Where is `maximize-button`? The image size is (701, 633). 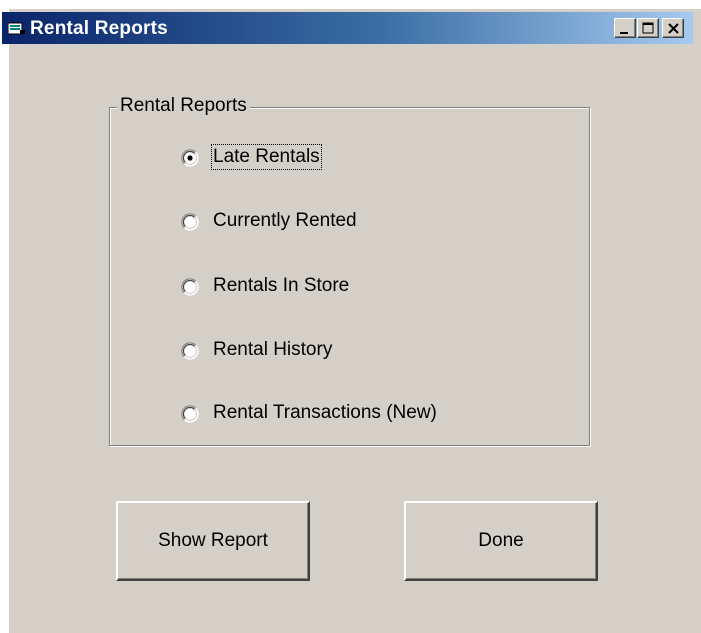 maximize-button is located at coordinates (648, 28).